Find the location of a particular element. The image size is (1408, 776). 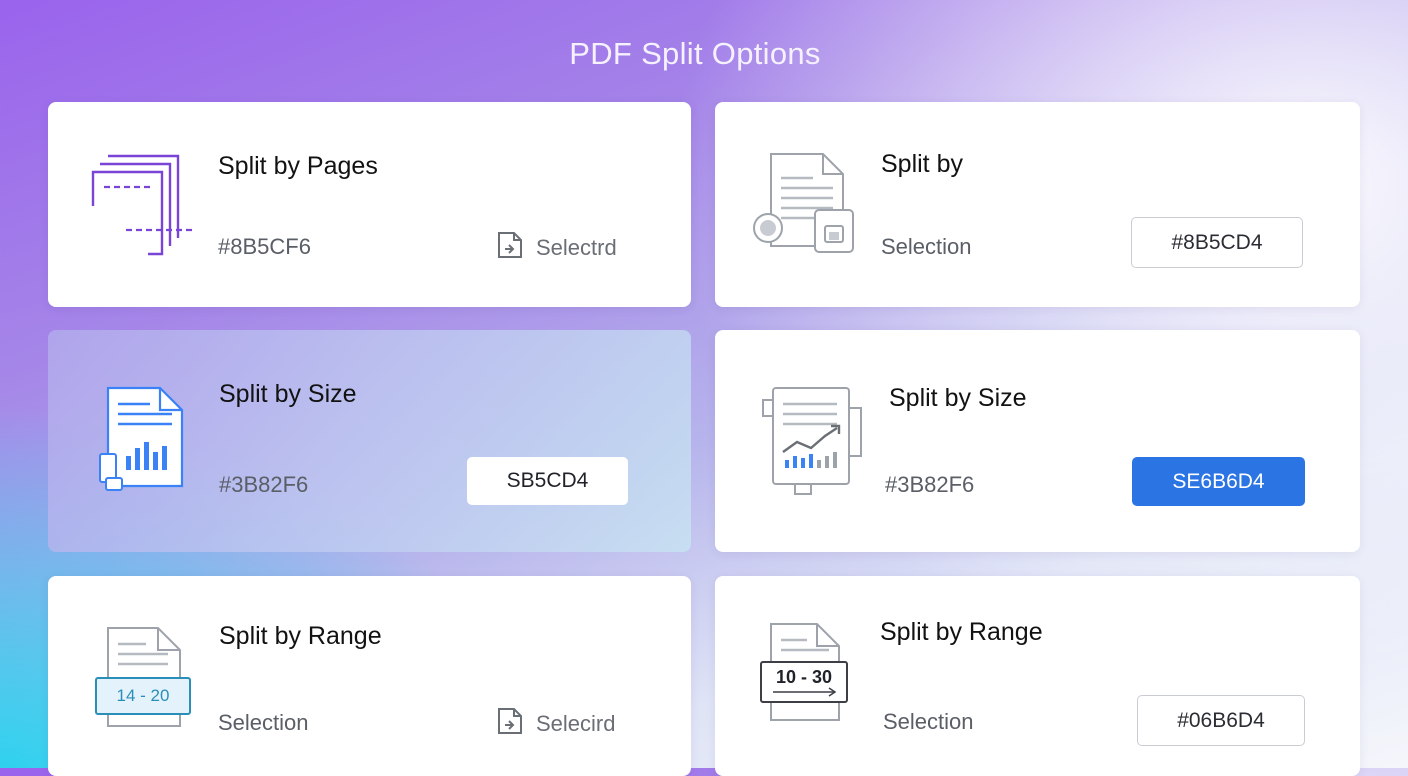

color-select-button-active: SE6B6D4 is located at coordinates (1218, 481).